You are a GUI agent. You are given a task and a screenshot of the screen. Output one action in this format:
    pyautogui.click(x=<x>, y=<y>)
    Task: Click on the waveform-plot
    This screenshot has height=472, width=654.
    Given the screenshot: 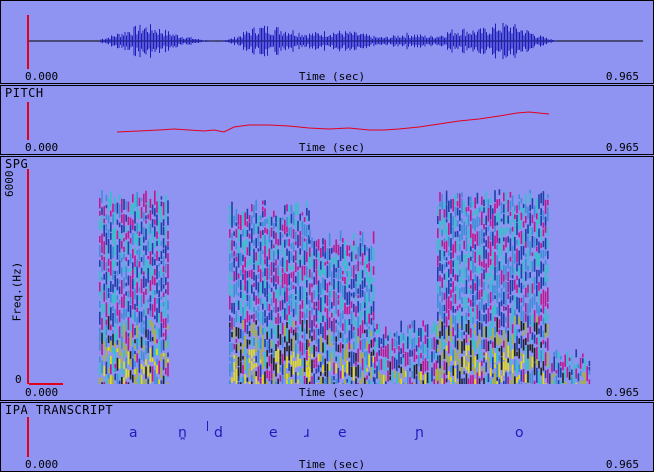 What is the action you would take?
    pyautogui.click(x=336, y=41)
    